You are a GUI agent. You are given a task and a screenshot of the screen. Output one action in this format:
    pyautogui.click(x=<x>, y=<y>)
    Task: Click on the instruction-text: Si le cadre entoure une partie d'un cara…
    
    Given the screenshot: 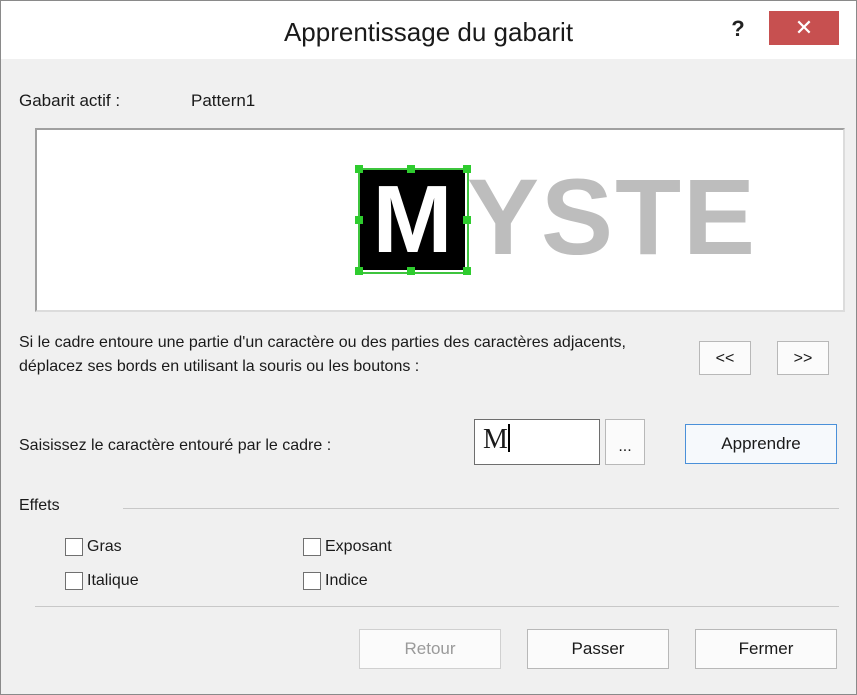 What is the action you would take?
    pyautogui.click(x=322, y=354)
    